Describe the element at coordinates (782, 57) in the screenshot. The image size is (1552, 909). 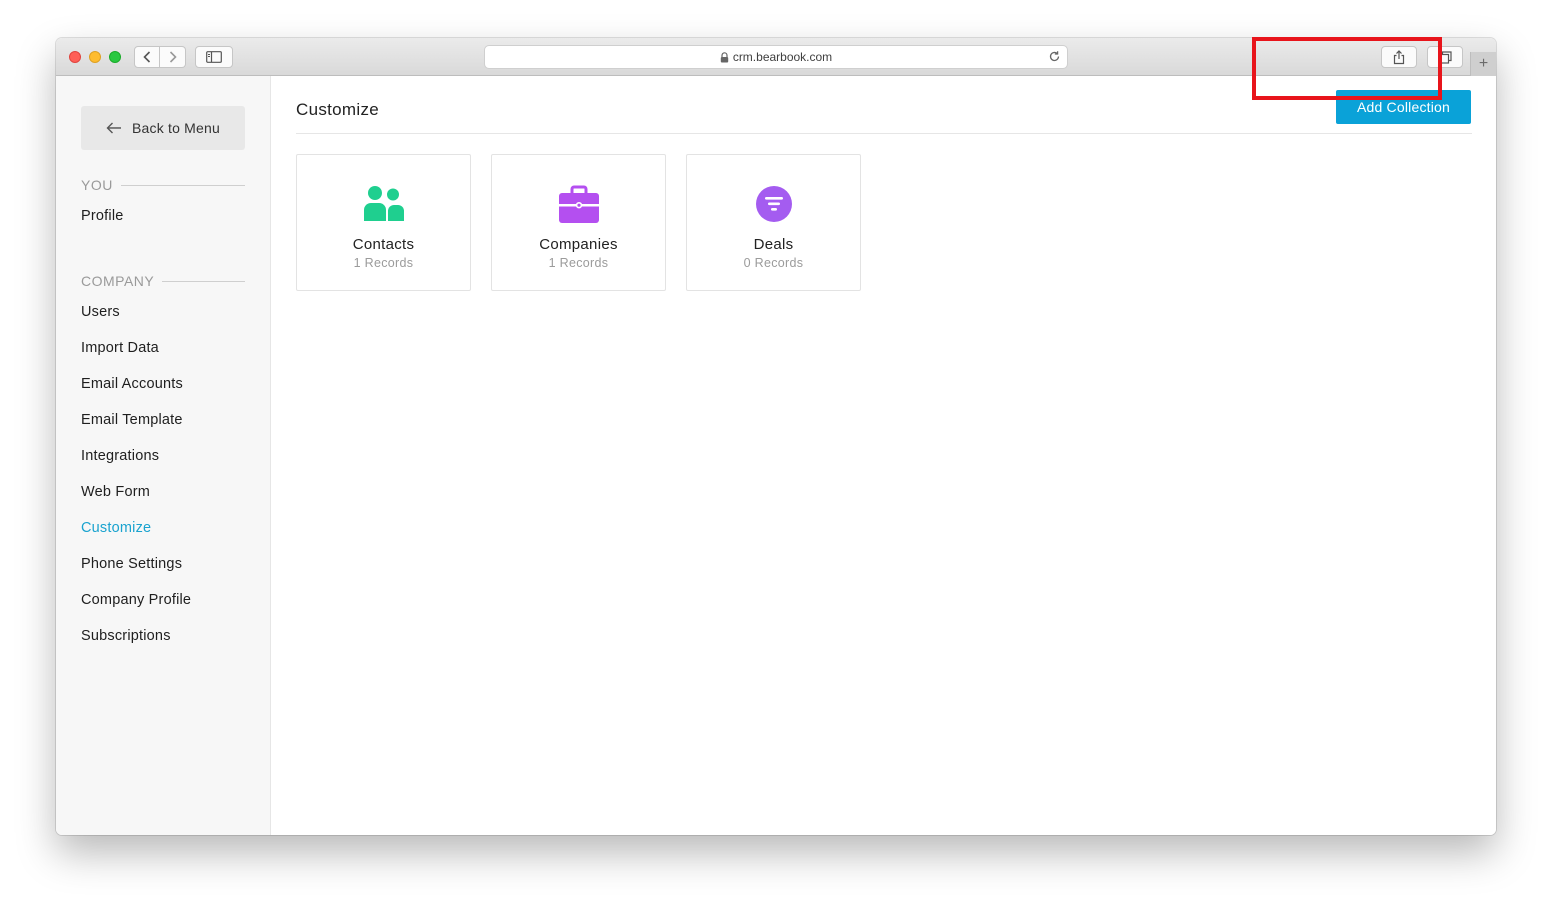
I see `url-text: crm.bearbook.com` at that location.